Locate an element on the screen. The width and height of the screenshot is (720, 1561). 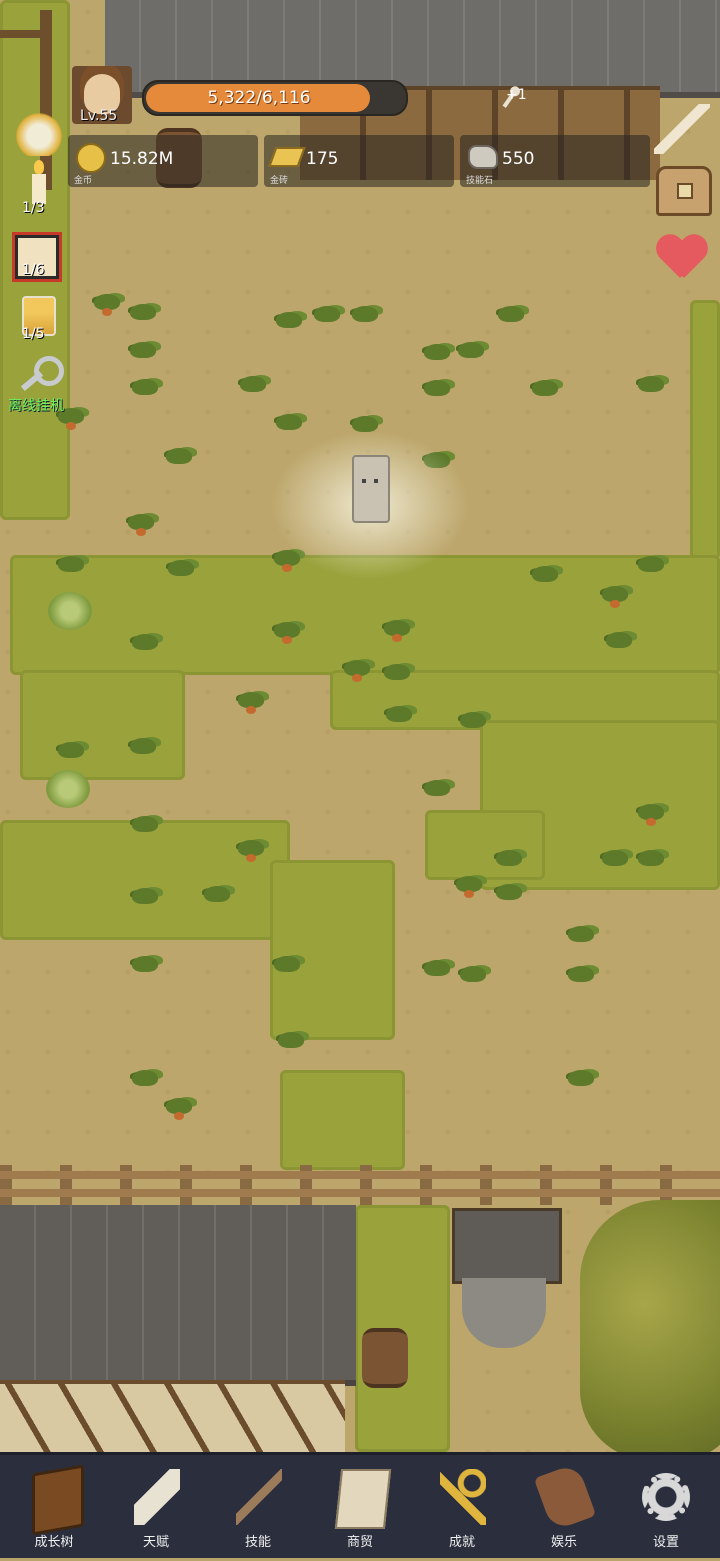
nav-growth-tree: 成长树 is located at coordinates (54, 1508).